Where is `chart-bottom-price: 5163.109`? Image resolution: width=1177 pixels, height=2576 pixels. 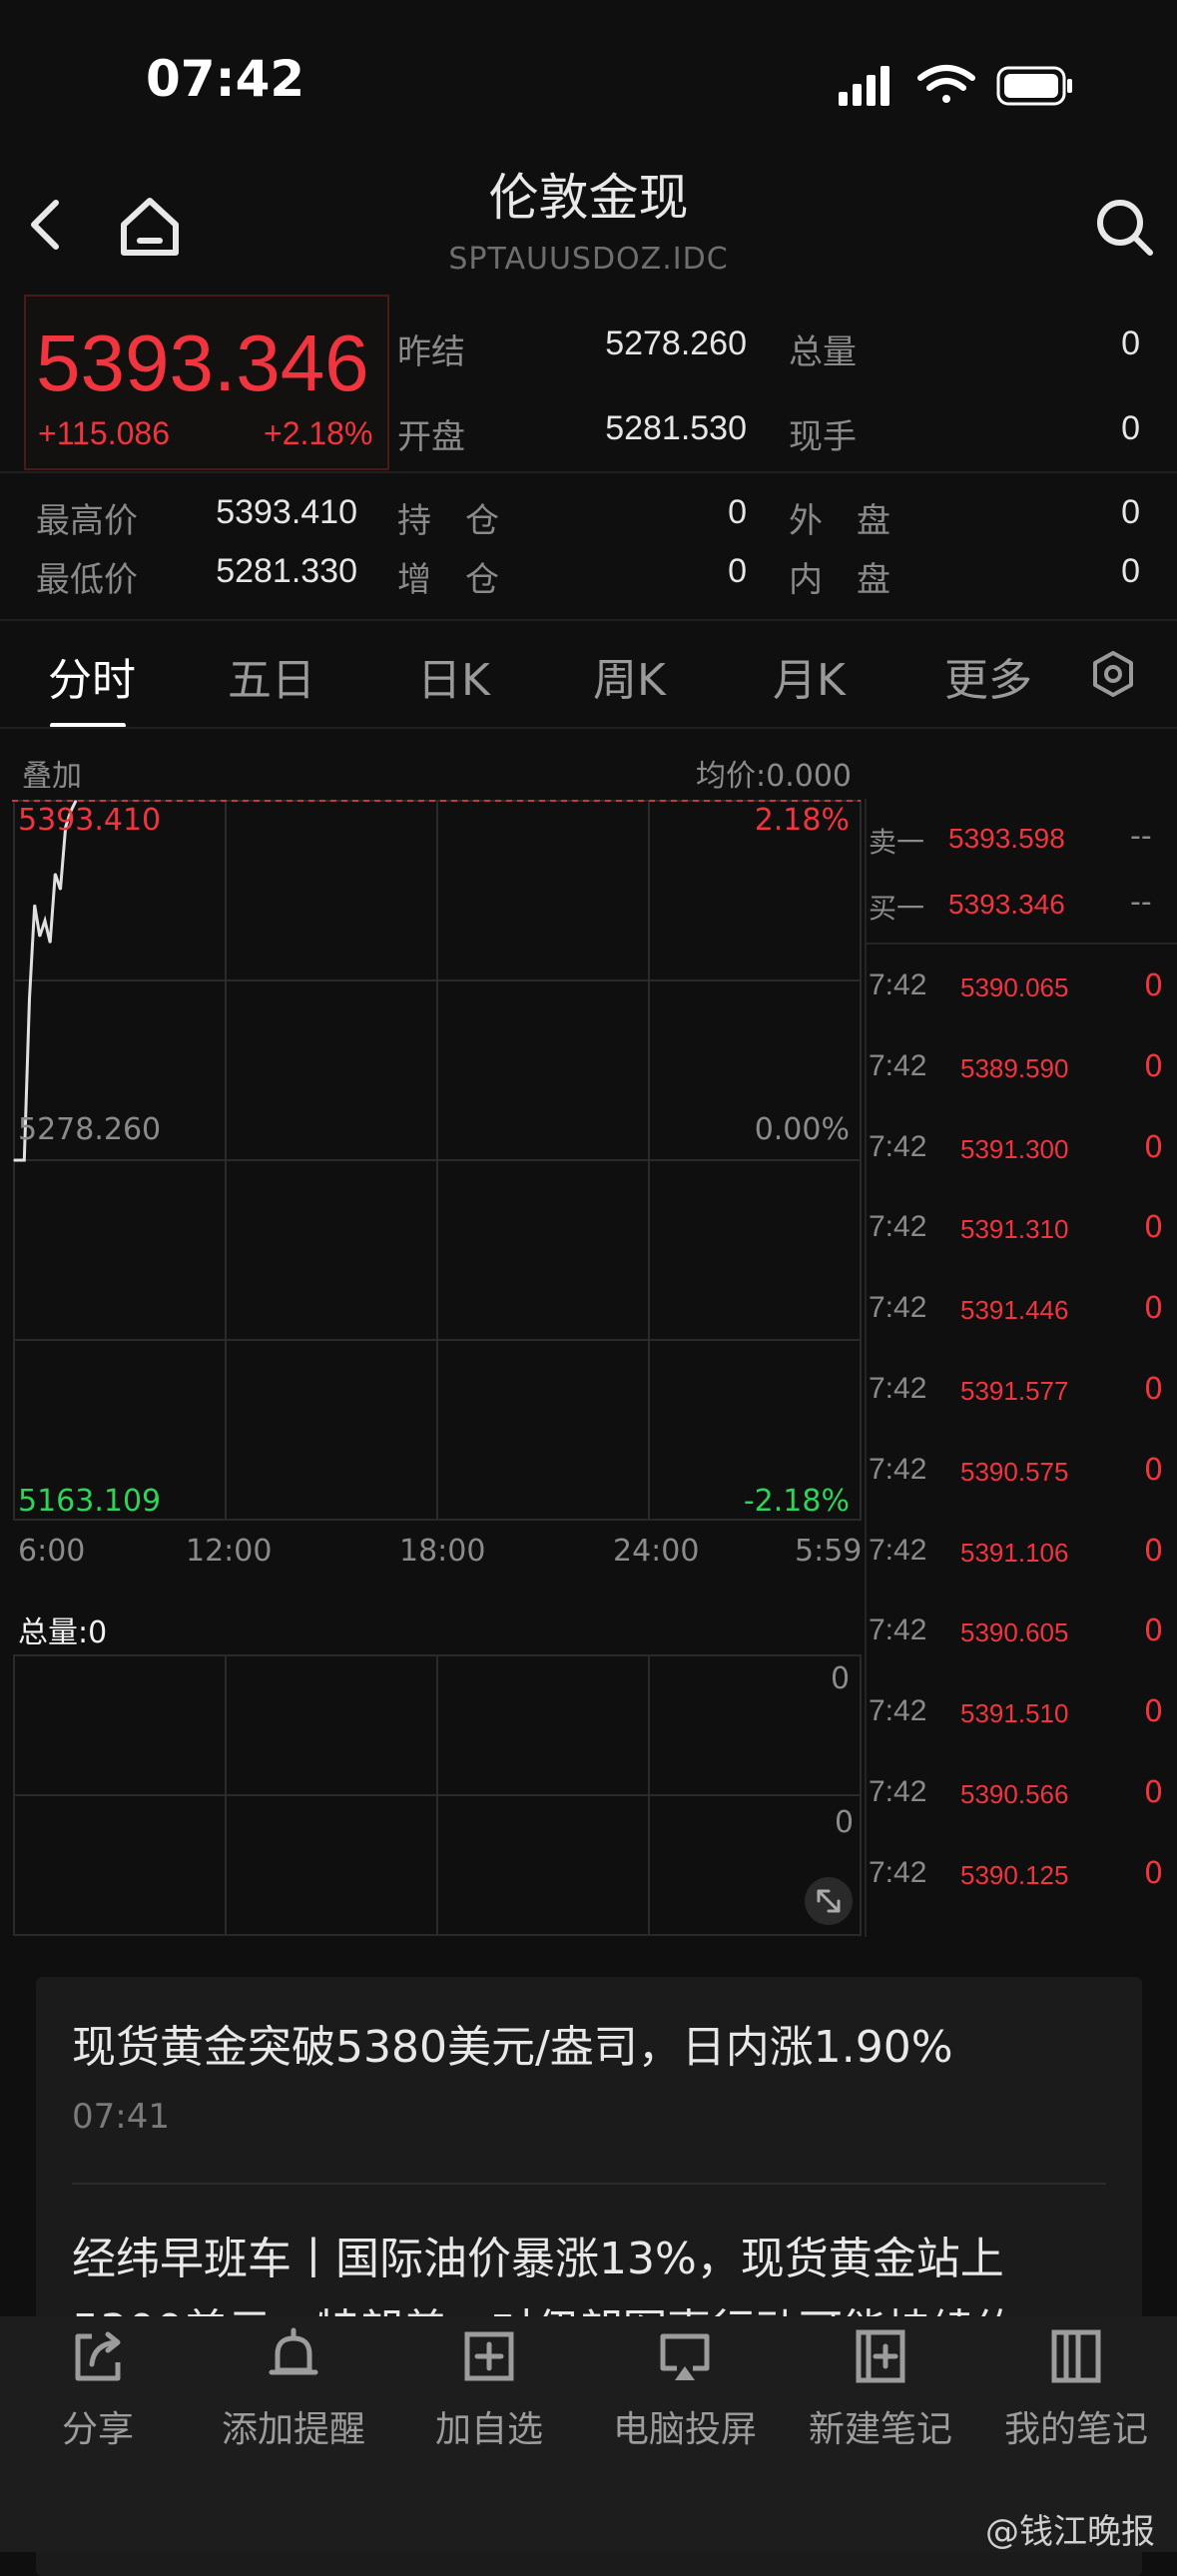
chart-bottom-price: 5163.109 is located at coordinates (90, 1502).